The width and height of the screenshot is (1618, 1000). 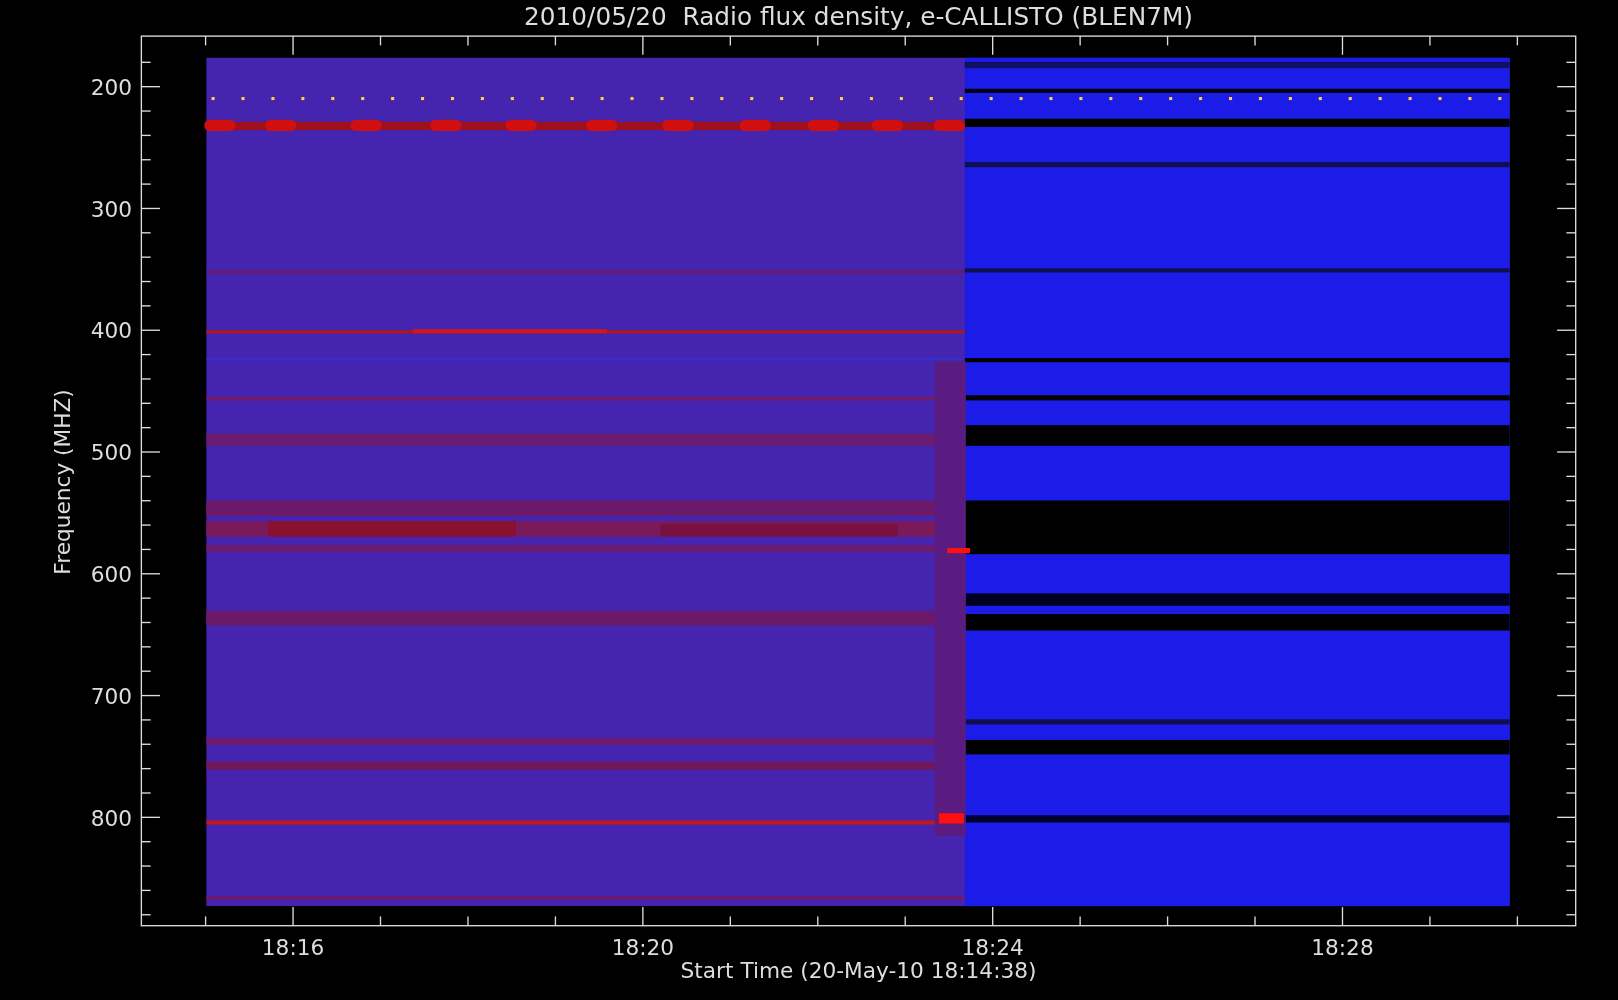 What do you see at coordinates (111, 575) in the screenshot?
I see `y-tick-label: 600` at bounding box center [111, 575].